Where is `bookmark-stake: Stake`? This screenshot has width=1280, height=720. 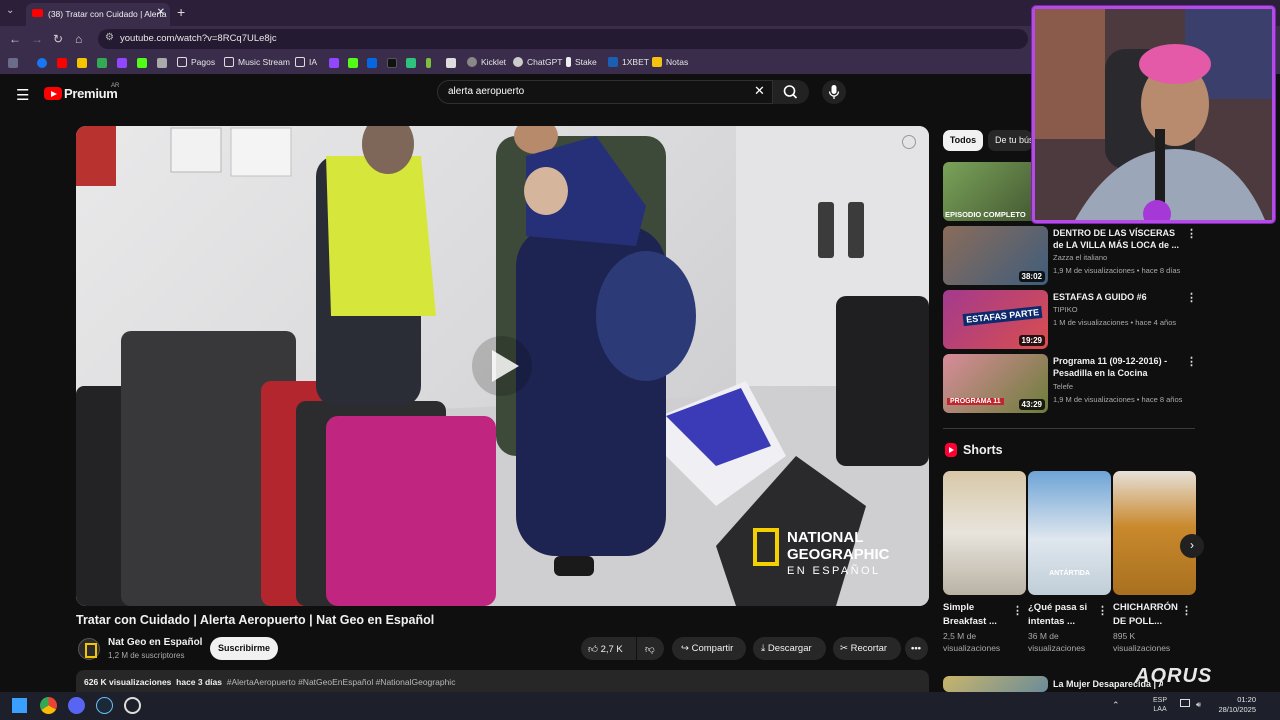 bookmark-stake: Stake is located at coordinates (581, 62).